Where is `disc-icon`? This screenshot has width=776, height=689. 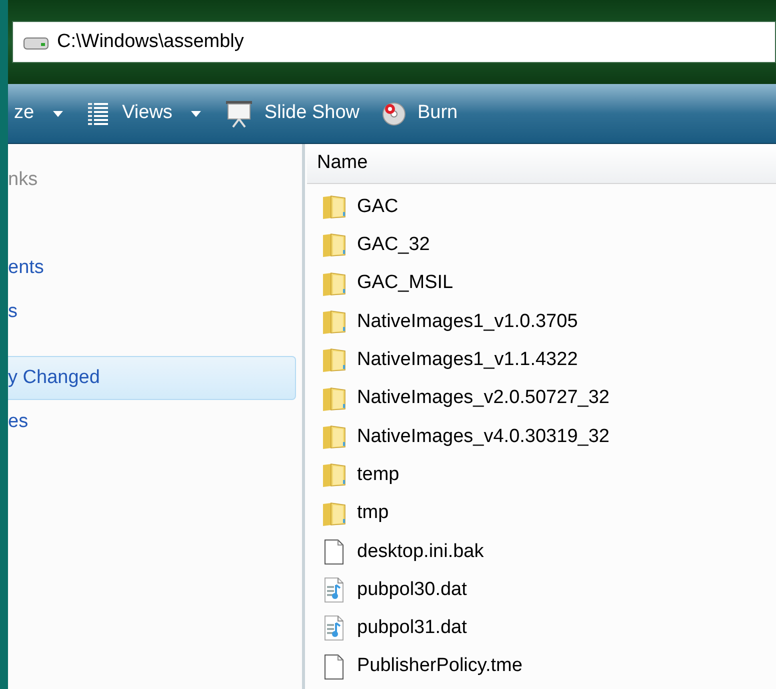 disc-icon is located at coordinates (394, 113).